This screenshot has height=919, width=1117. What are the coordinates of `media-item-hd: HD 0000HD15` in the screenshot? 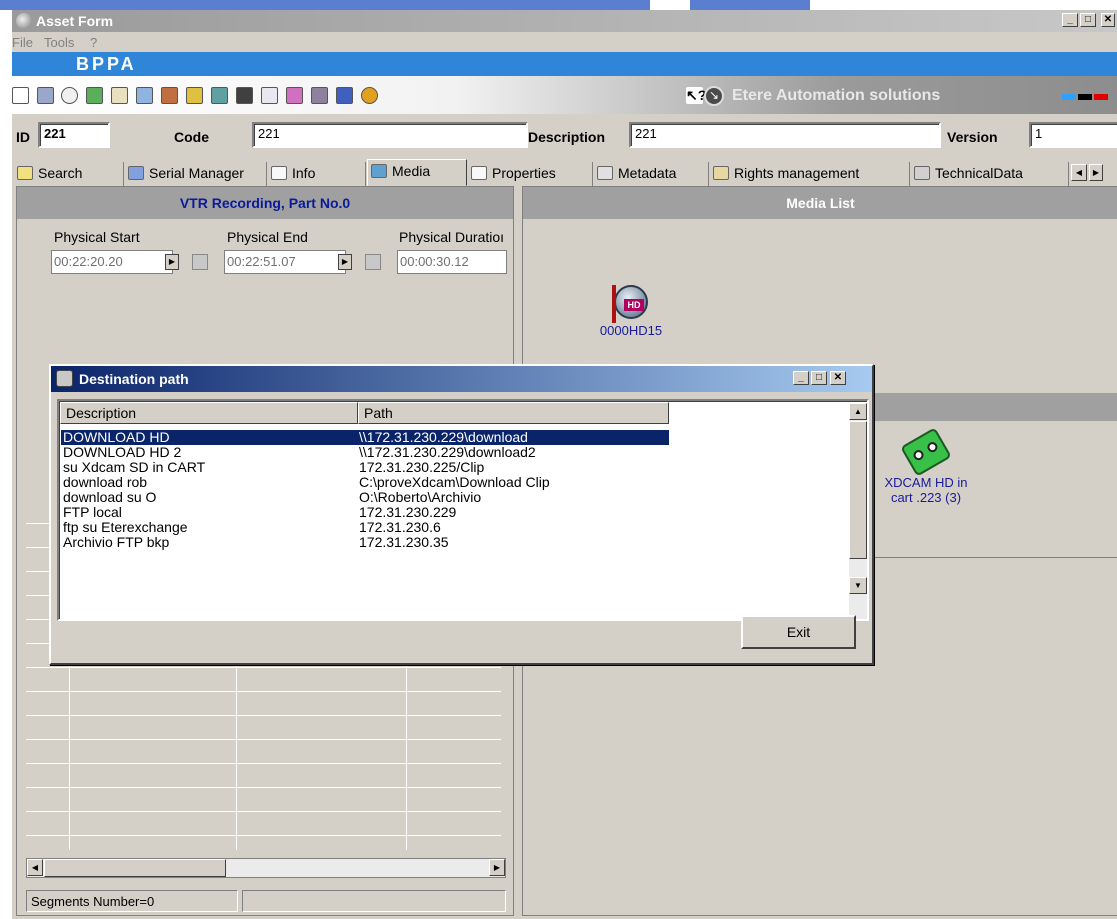 It's located at (631, 311).